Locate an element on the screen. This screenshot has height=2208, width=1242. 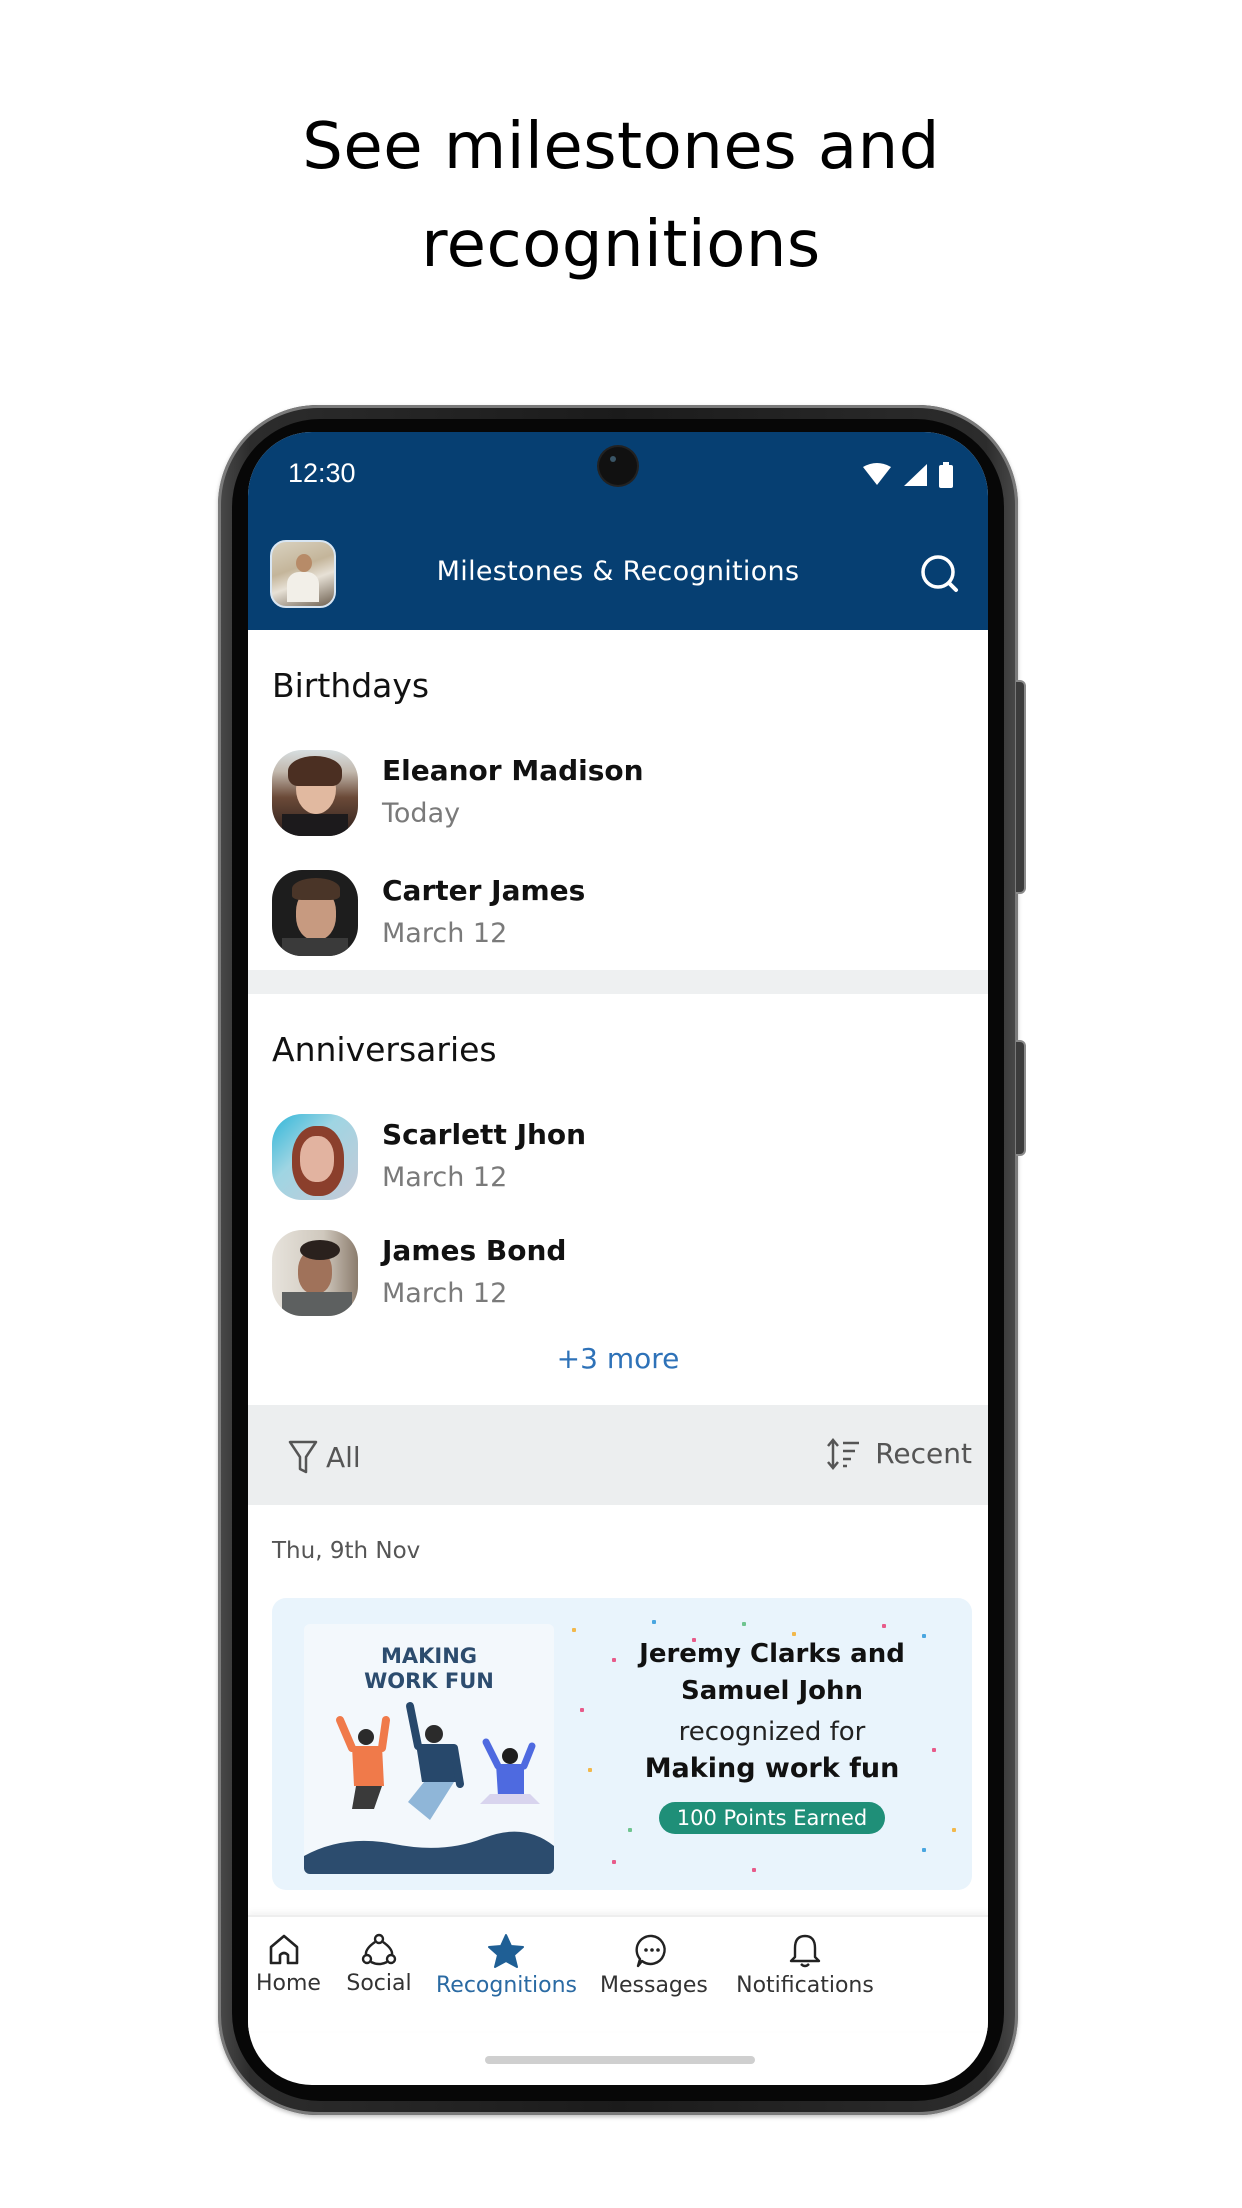
nav-notifications-label: Notifications is located at coordinates (805, 1985).